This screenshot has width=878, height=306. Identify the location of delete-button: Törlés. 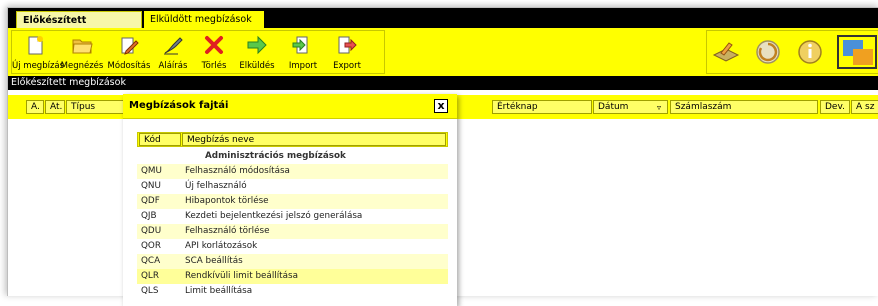
(214, 53).